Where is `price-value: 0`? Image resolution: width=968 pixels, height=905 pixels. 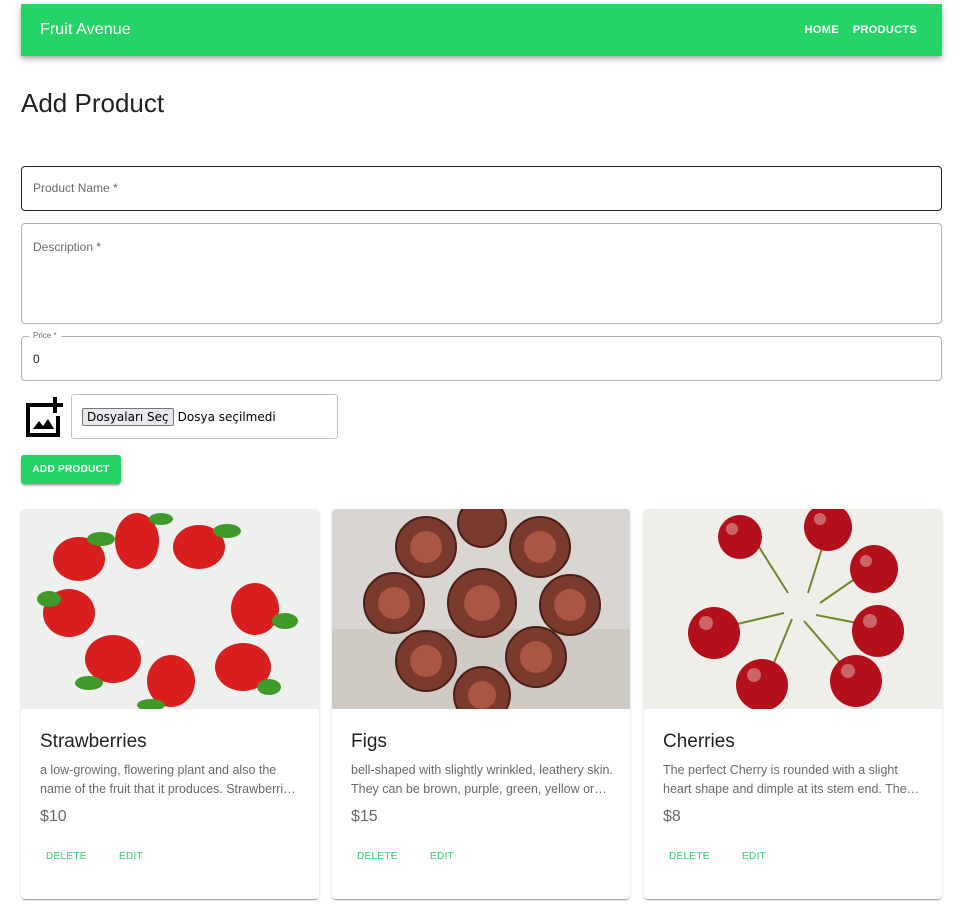
price-value: 0 is located at coordinates (36, 359).